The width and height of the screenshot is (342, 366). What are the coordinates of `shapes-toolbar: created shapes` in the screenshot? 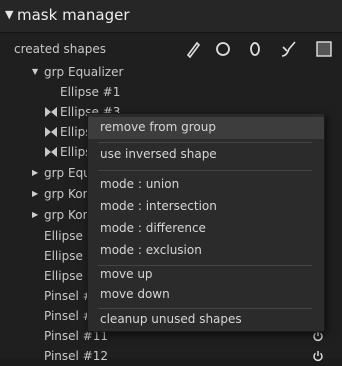 It's located at (171, 49).